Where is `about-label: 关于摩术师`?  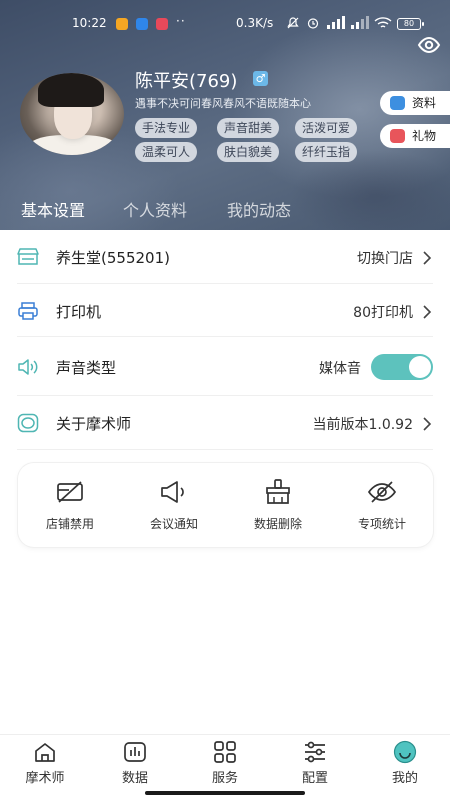 about-label: 关于摩术师 is located at coordinates (94, 424).